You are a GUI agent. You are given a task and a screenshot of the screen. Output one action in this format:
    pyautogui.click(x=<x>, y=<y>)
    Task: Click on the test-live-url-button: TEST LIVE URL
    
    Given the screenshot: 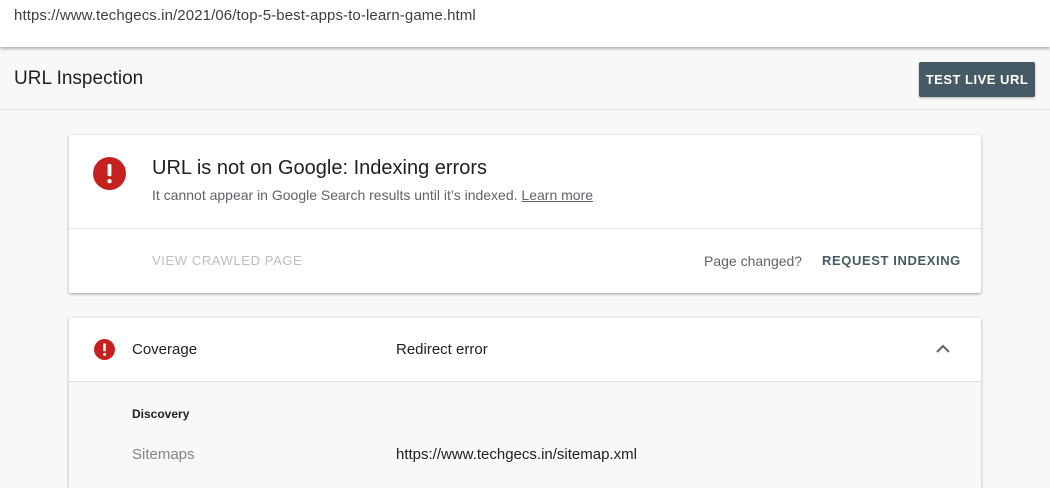 What is the action you would take?
    pyautogui.click(x=977, y=79)
    